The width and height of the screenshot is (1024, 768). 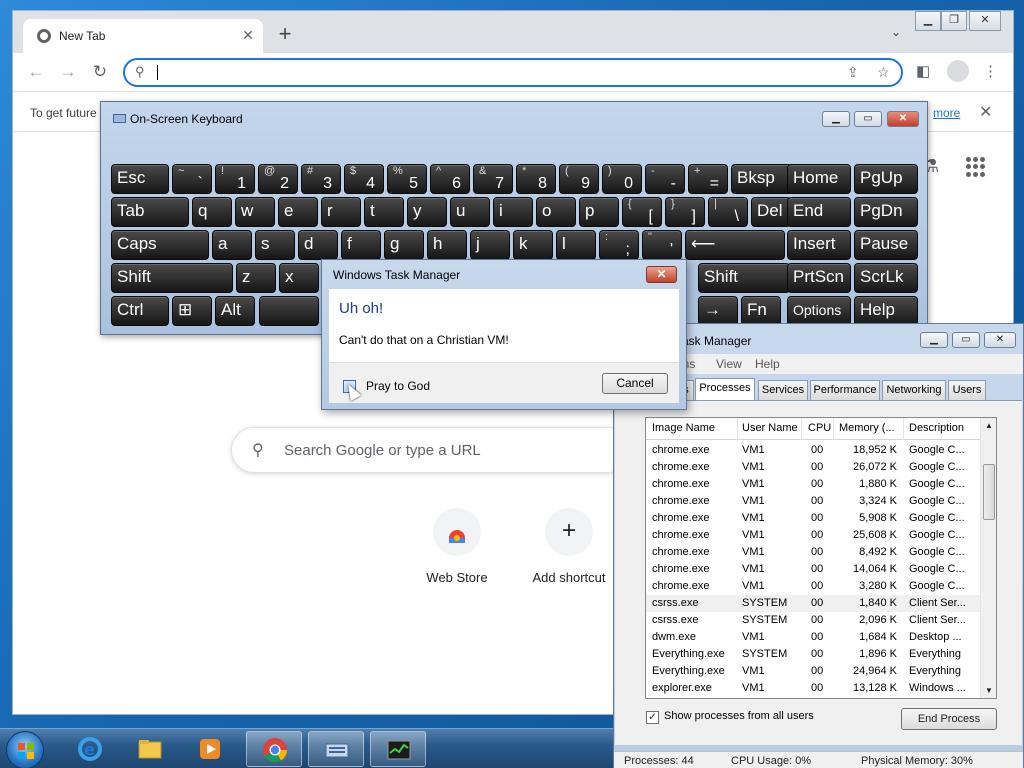 What do you see at coordinates (966, 340) in the screenshot?
I see `tm-restore-icon: ▭` at bounding box center [966, 340].